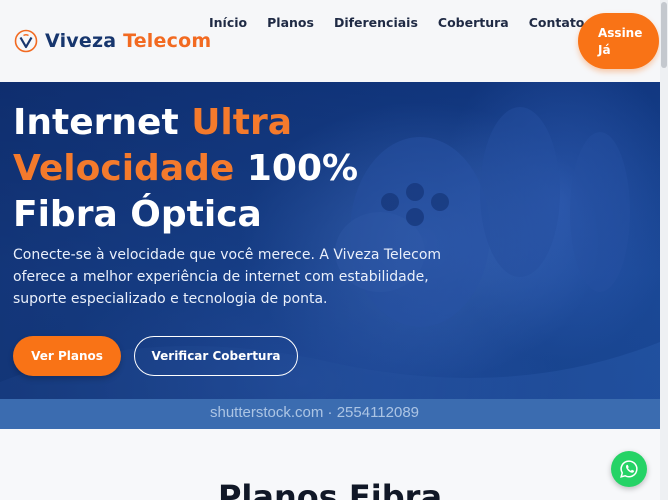  Describe the element at coordinates (26, 41) in the screenshot. I see `wifi-v-logo-icon` at that location.